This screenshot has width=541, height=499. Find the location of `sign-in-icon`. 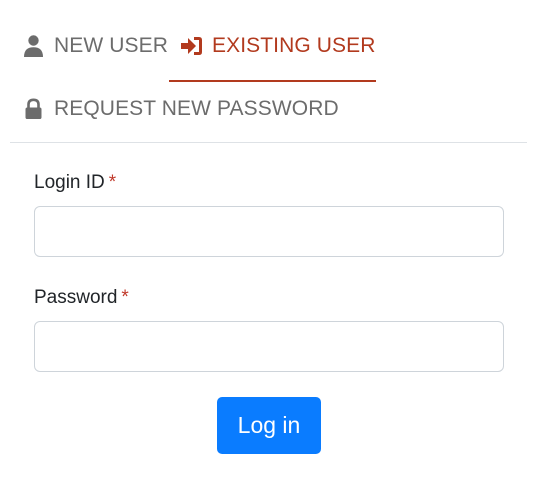

sign-in-icon is located at coordinates (191, 46).